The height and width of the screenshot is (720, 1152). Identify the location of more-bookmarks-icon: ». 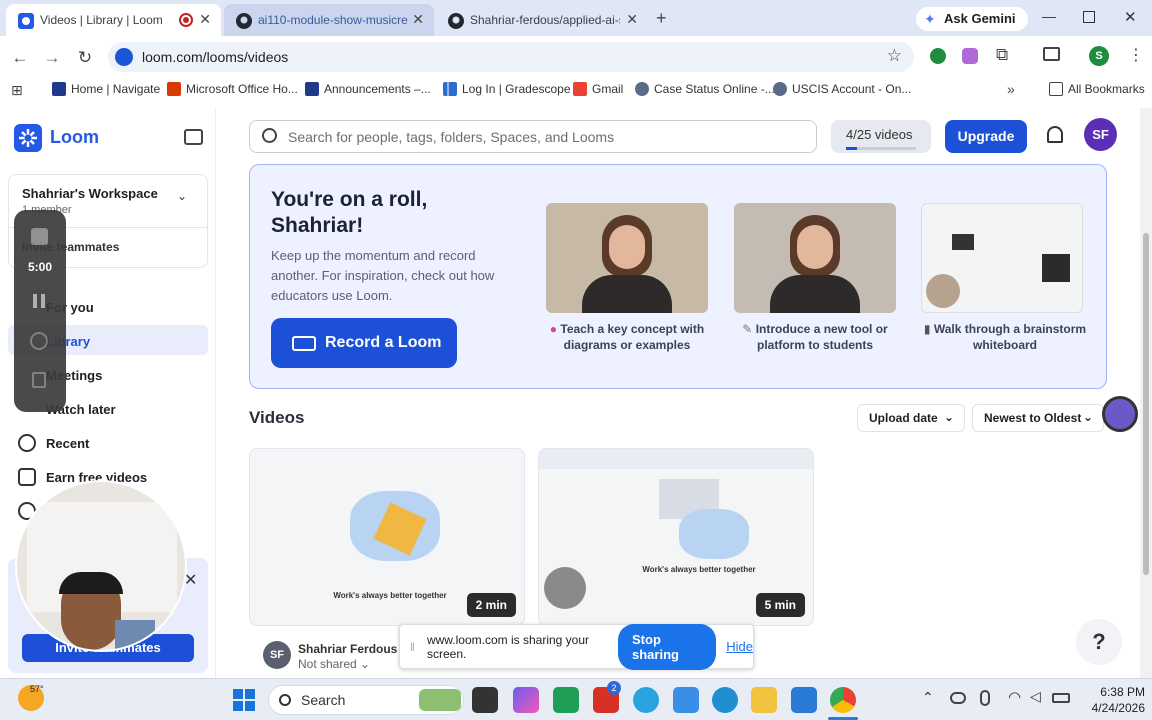
(1011, 89).